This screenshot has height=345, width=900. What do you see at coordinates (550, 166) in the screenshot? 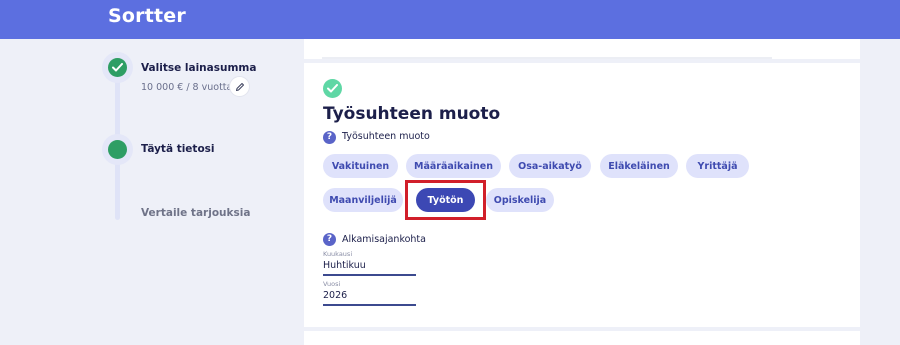
I see `option-osa-aikatyo: Osa-aikatyö` at bounding box center [550, 166].